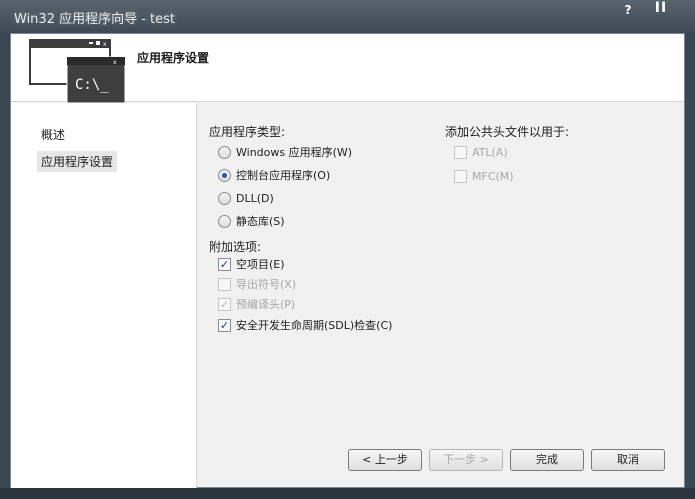 The width and height of the screenshot is (695, 499). Describe the element at coordinates (266, 304) in the screenshot. I see `checkbox-label: 预编译头(P)` at that location.